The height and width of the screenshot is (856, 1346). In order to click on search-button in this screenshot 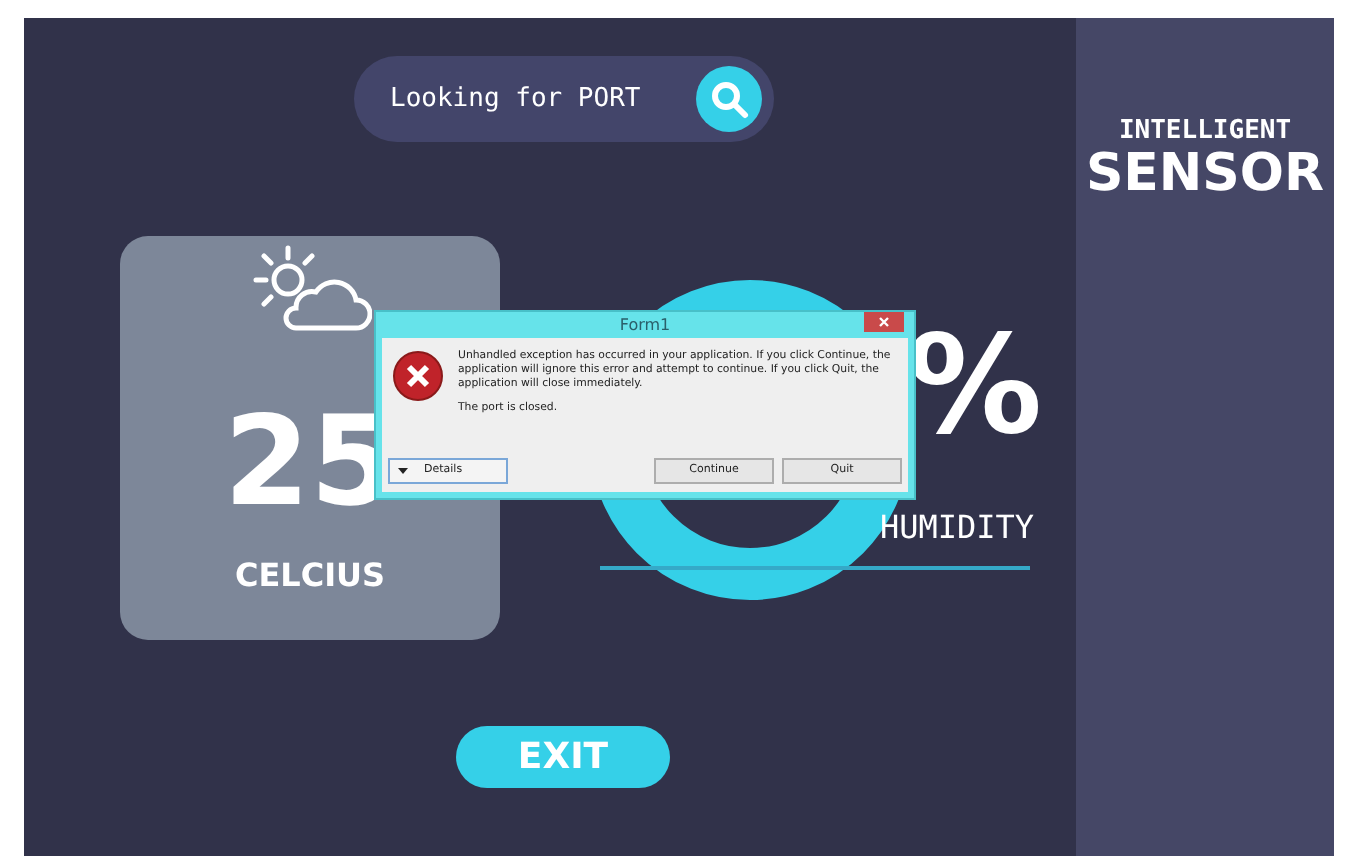, I will do `click(729, 99)`.